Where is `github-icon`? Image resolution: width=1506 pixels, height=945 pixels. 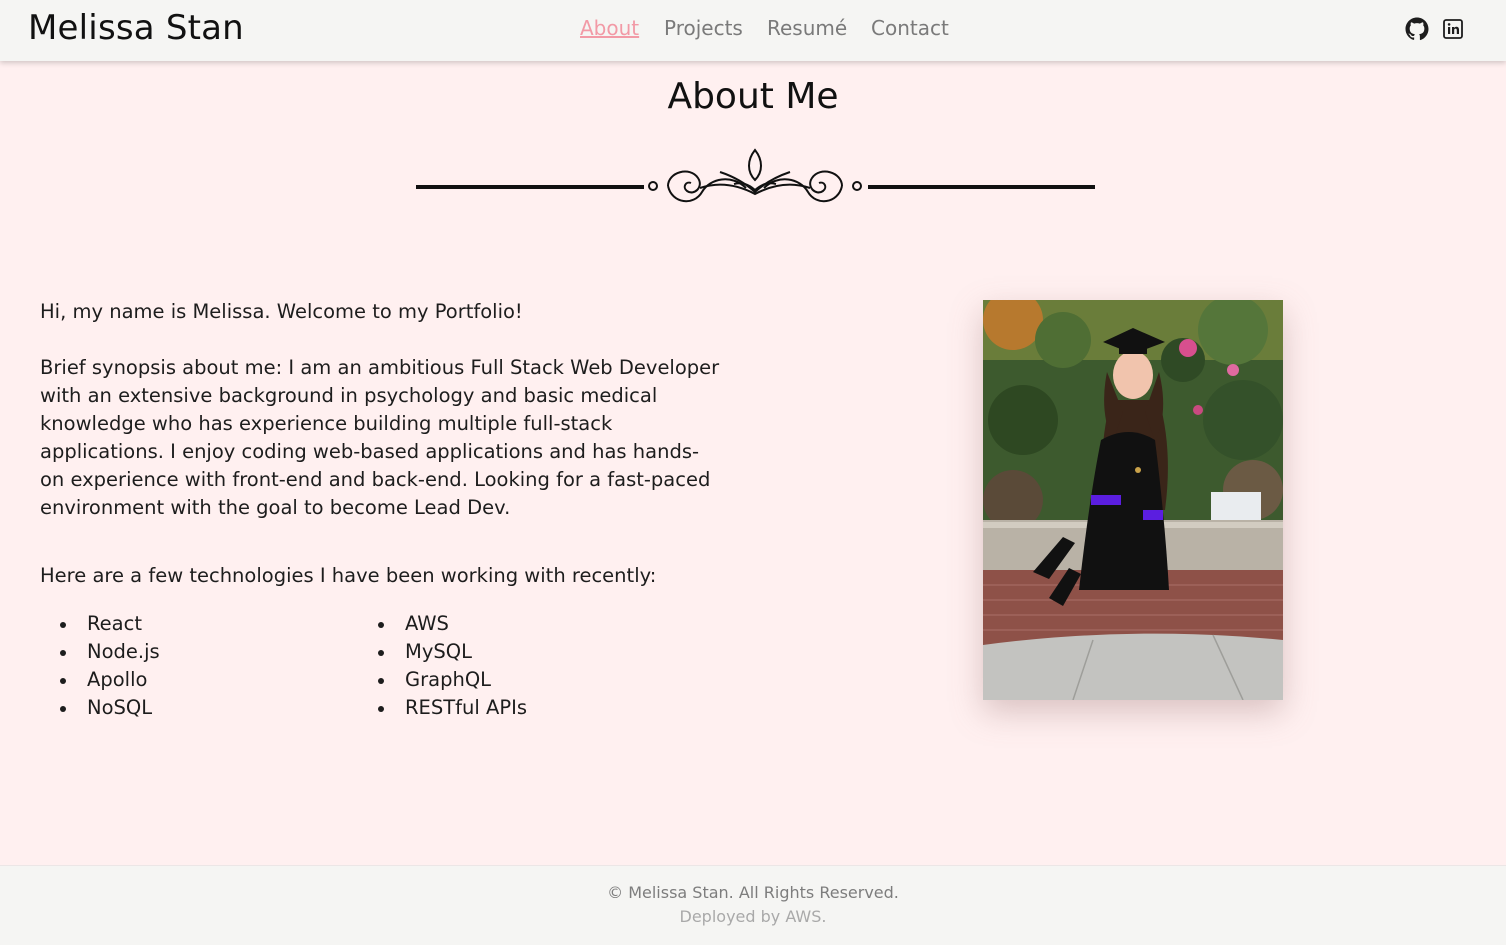 github-icon is located at coordinates (1417, 31).